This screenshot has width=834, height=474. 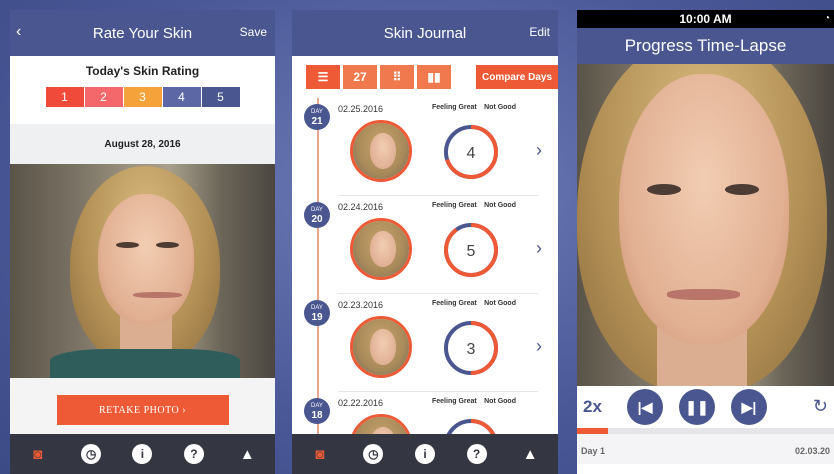 I want to click on edit-button: Edit, so click(x=539, y=32).